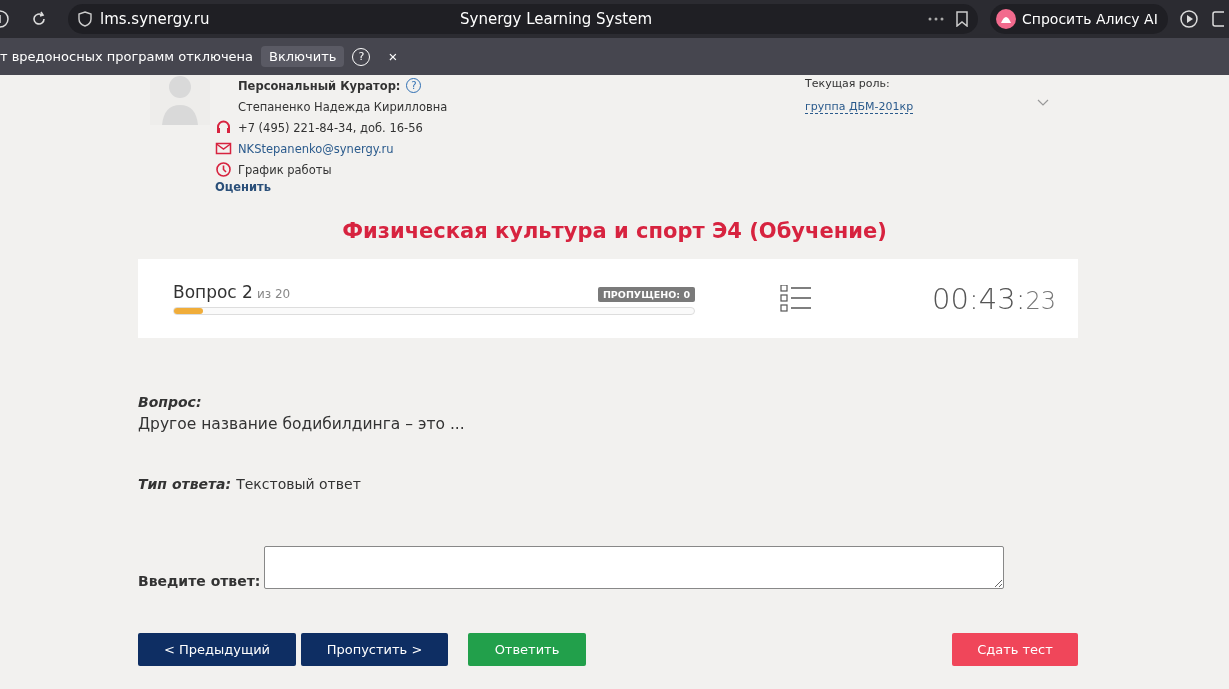 The width and height of the screenshot is (1229, 689). Describe the element at coordinates (962, 19) in the screenshot. I see `bookmark-icon` at that location.